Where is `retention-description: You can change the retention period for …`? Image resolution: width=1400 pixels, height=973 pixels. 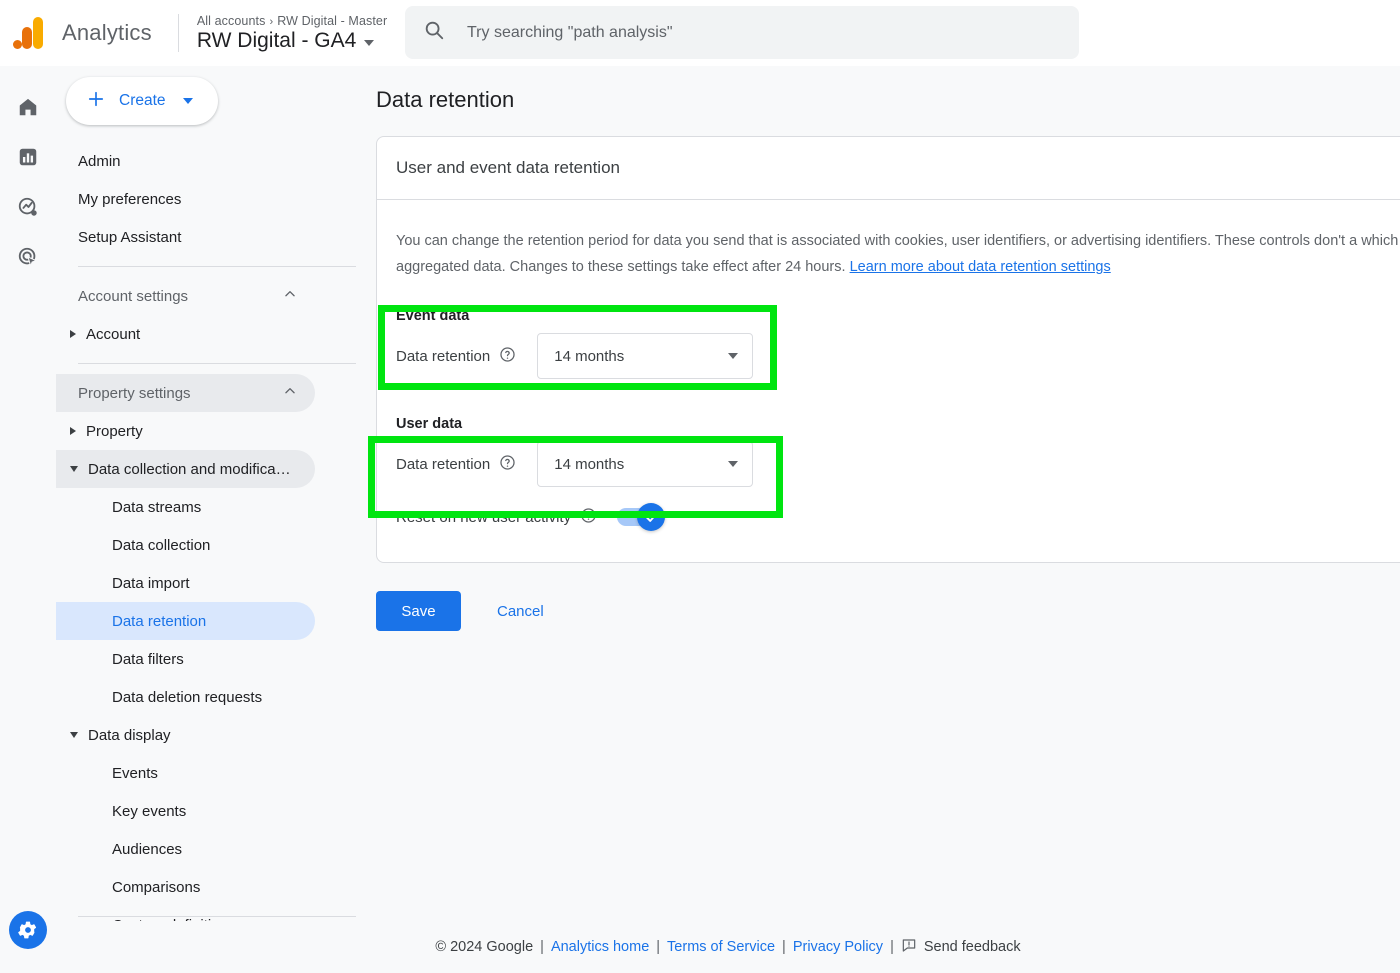
retention-description: You can change the retention period for … is located at coordinates (898, 254).